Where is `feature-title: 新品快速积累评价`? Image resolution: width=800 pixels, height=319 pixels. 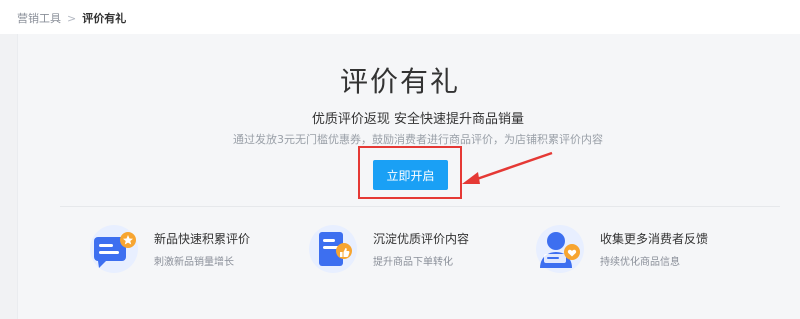 feature-title: 新品快速积累评价 is located at coordinates (202, 239).